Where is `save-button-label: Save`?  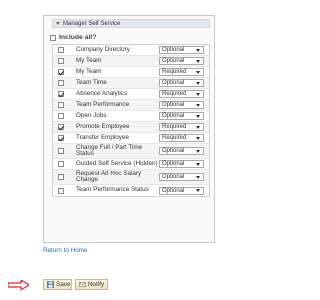
save-button-label: Save is located at coordinates (63, 284).